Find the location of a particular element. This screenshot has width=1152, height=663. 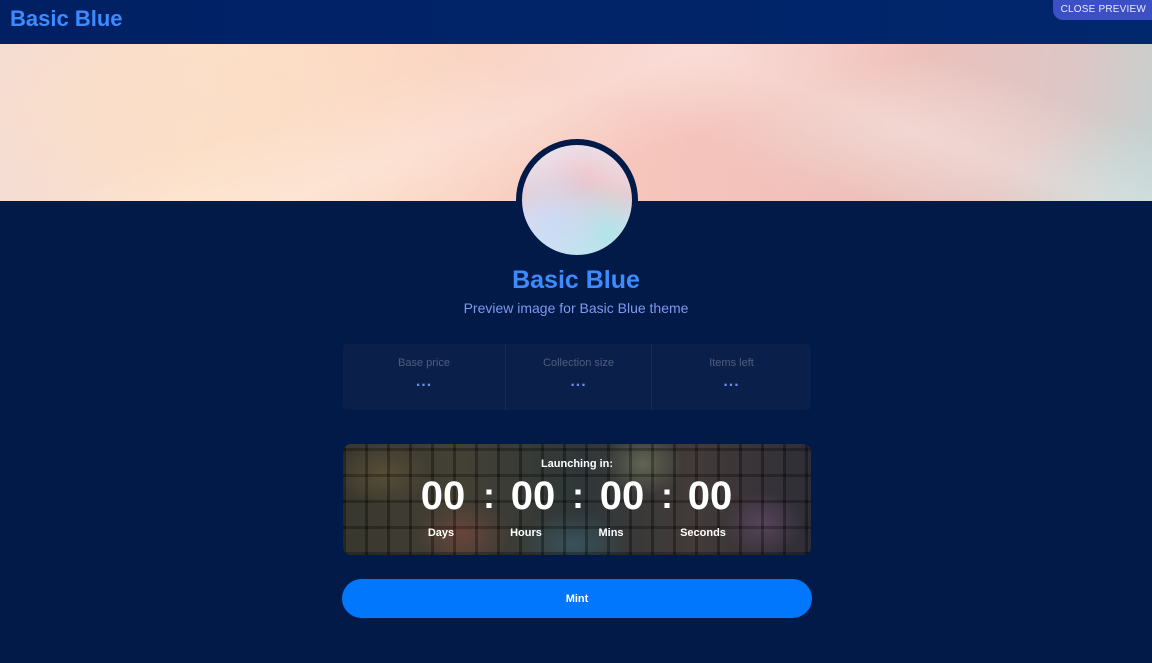

countdown-mins: 00 is located at coordinates (622, 496).